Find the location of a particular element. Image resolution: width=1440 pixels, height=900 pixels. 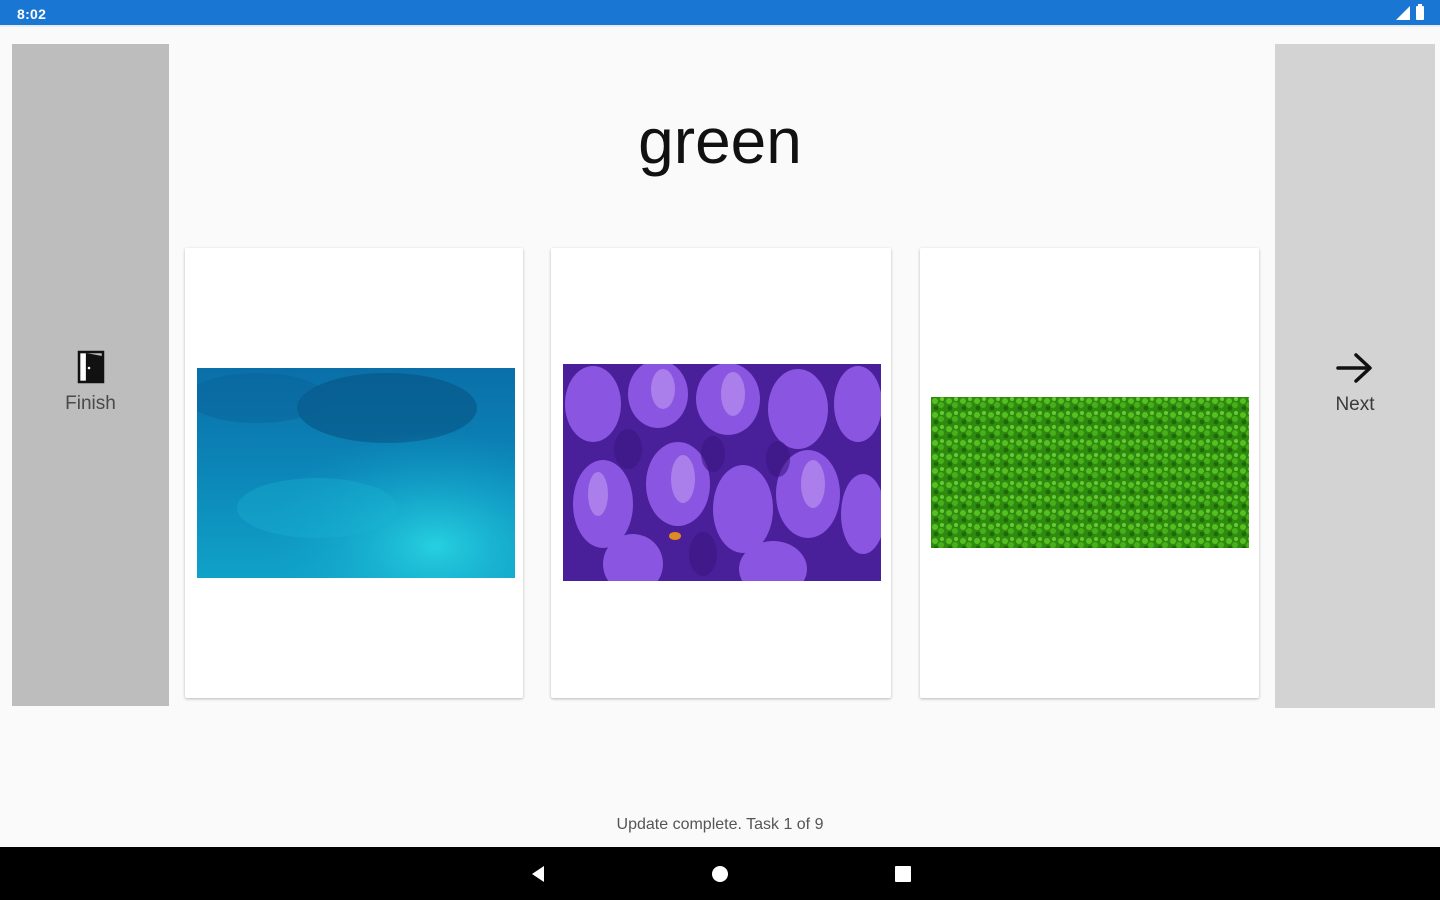

next-button: Next is located at coordinates (1355, 376).